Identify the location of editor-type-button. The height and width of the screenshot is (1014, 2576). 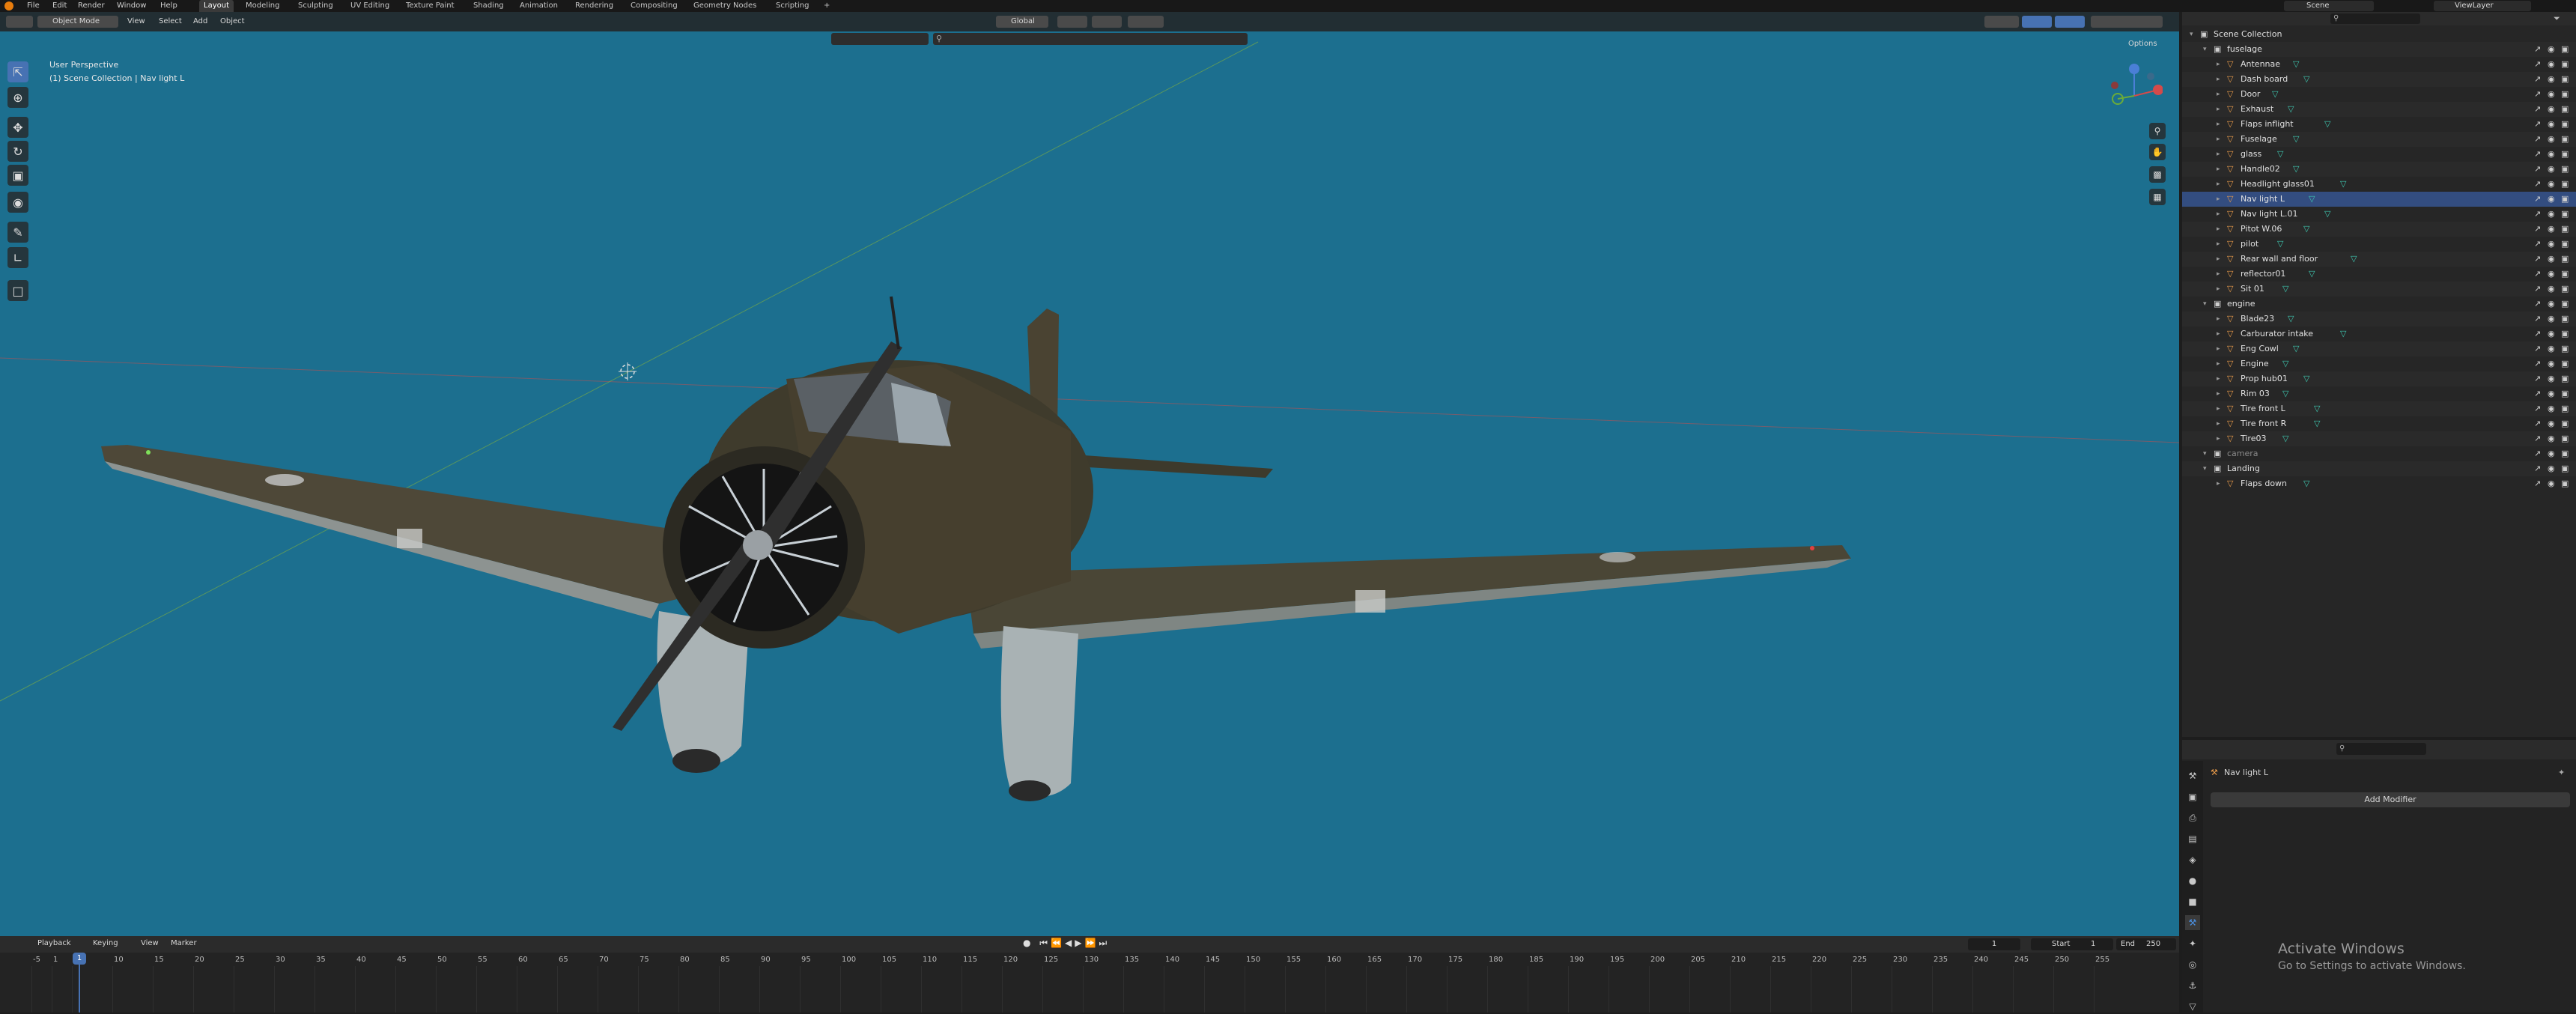
(19, 22).